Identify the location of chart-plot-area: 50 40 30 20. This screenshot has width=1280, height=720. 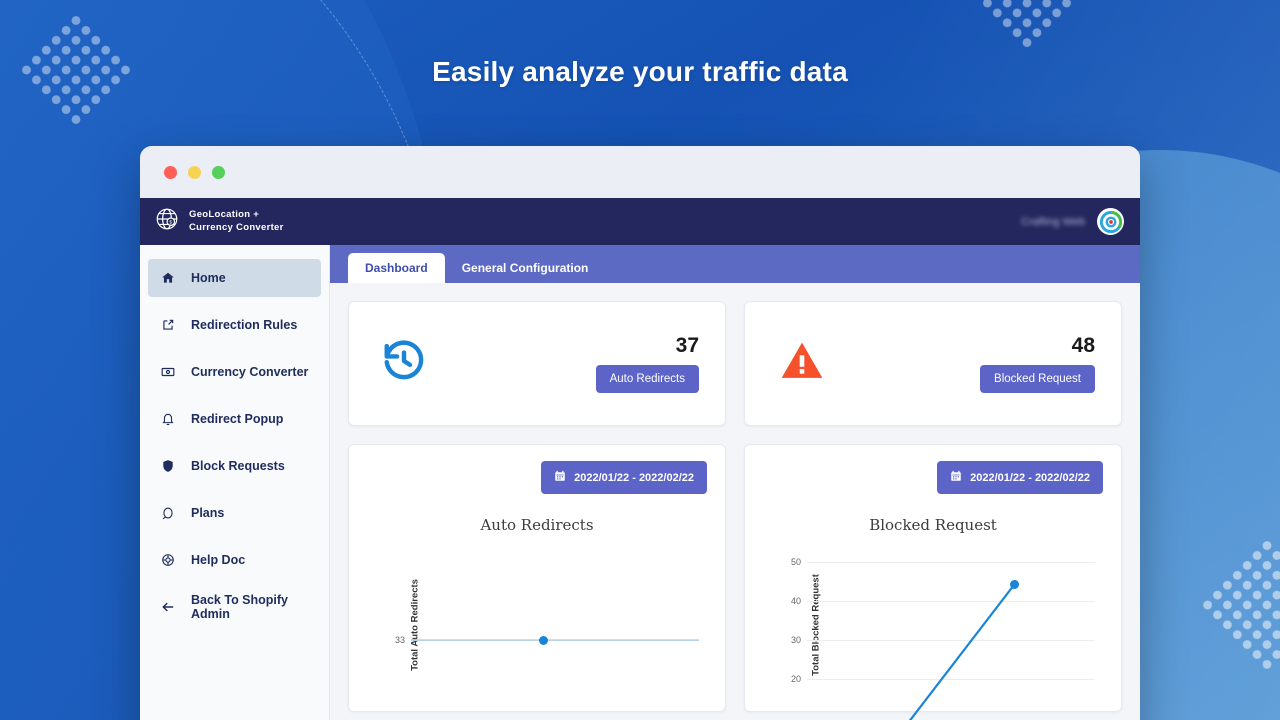
(943, 625).